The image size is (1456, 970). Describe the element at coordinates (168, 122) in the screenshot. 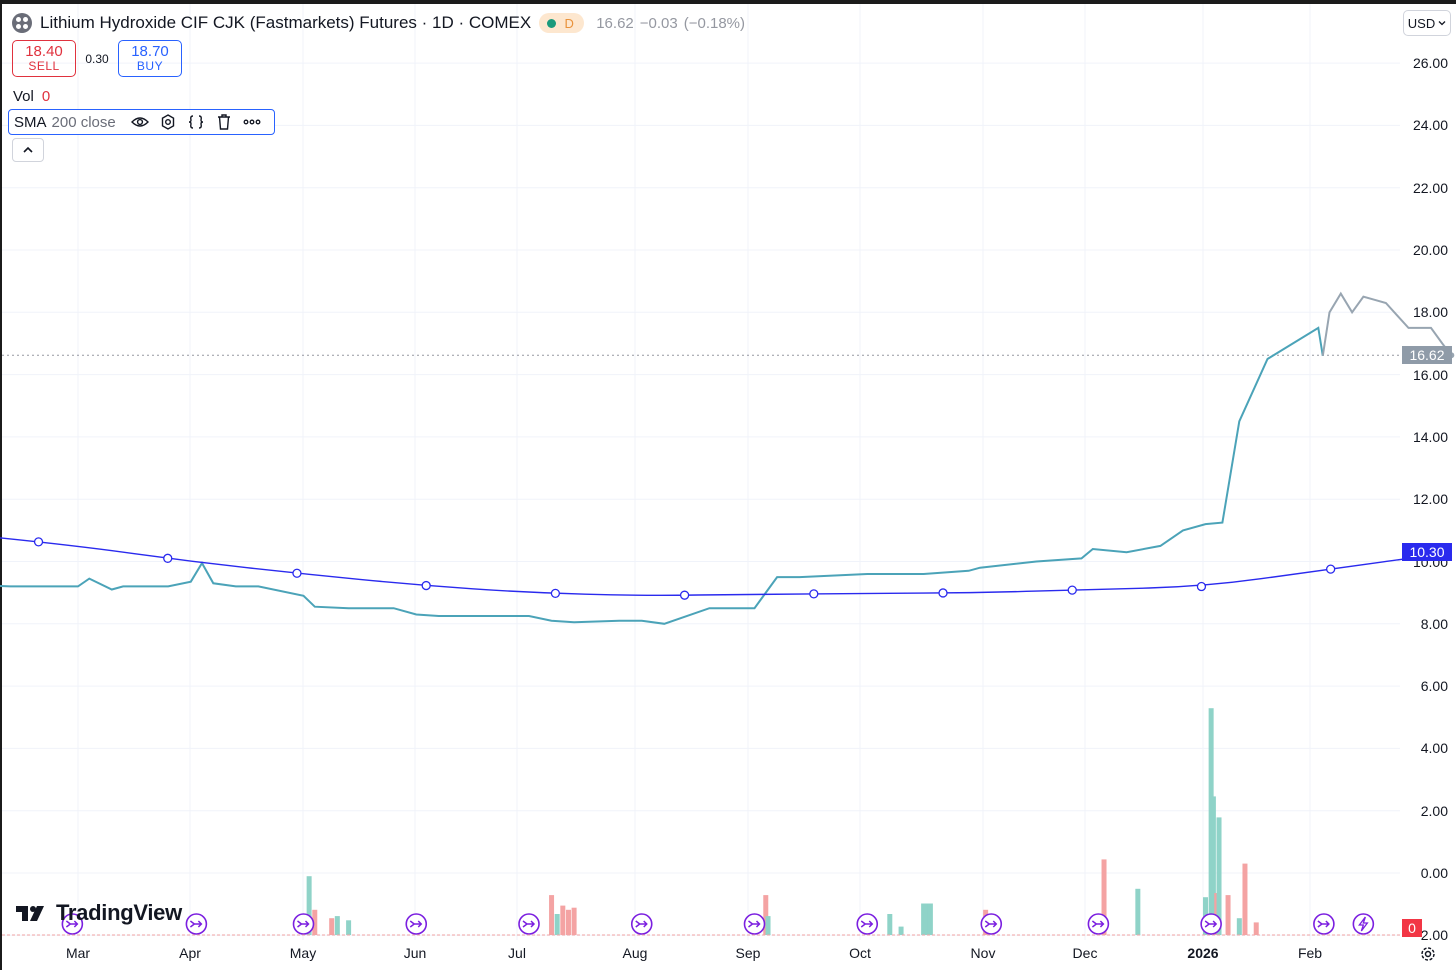

I see `settings-icon` at that location.